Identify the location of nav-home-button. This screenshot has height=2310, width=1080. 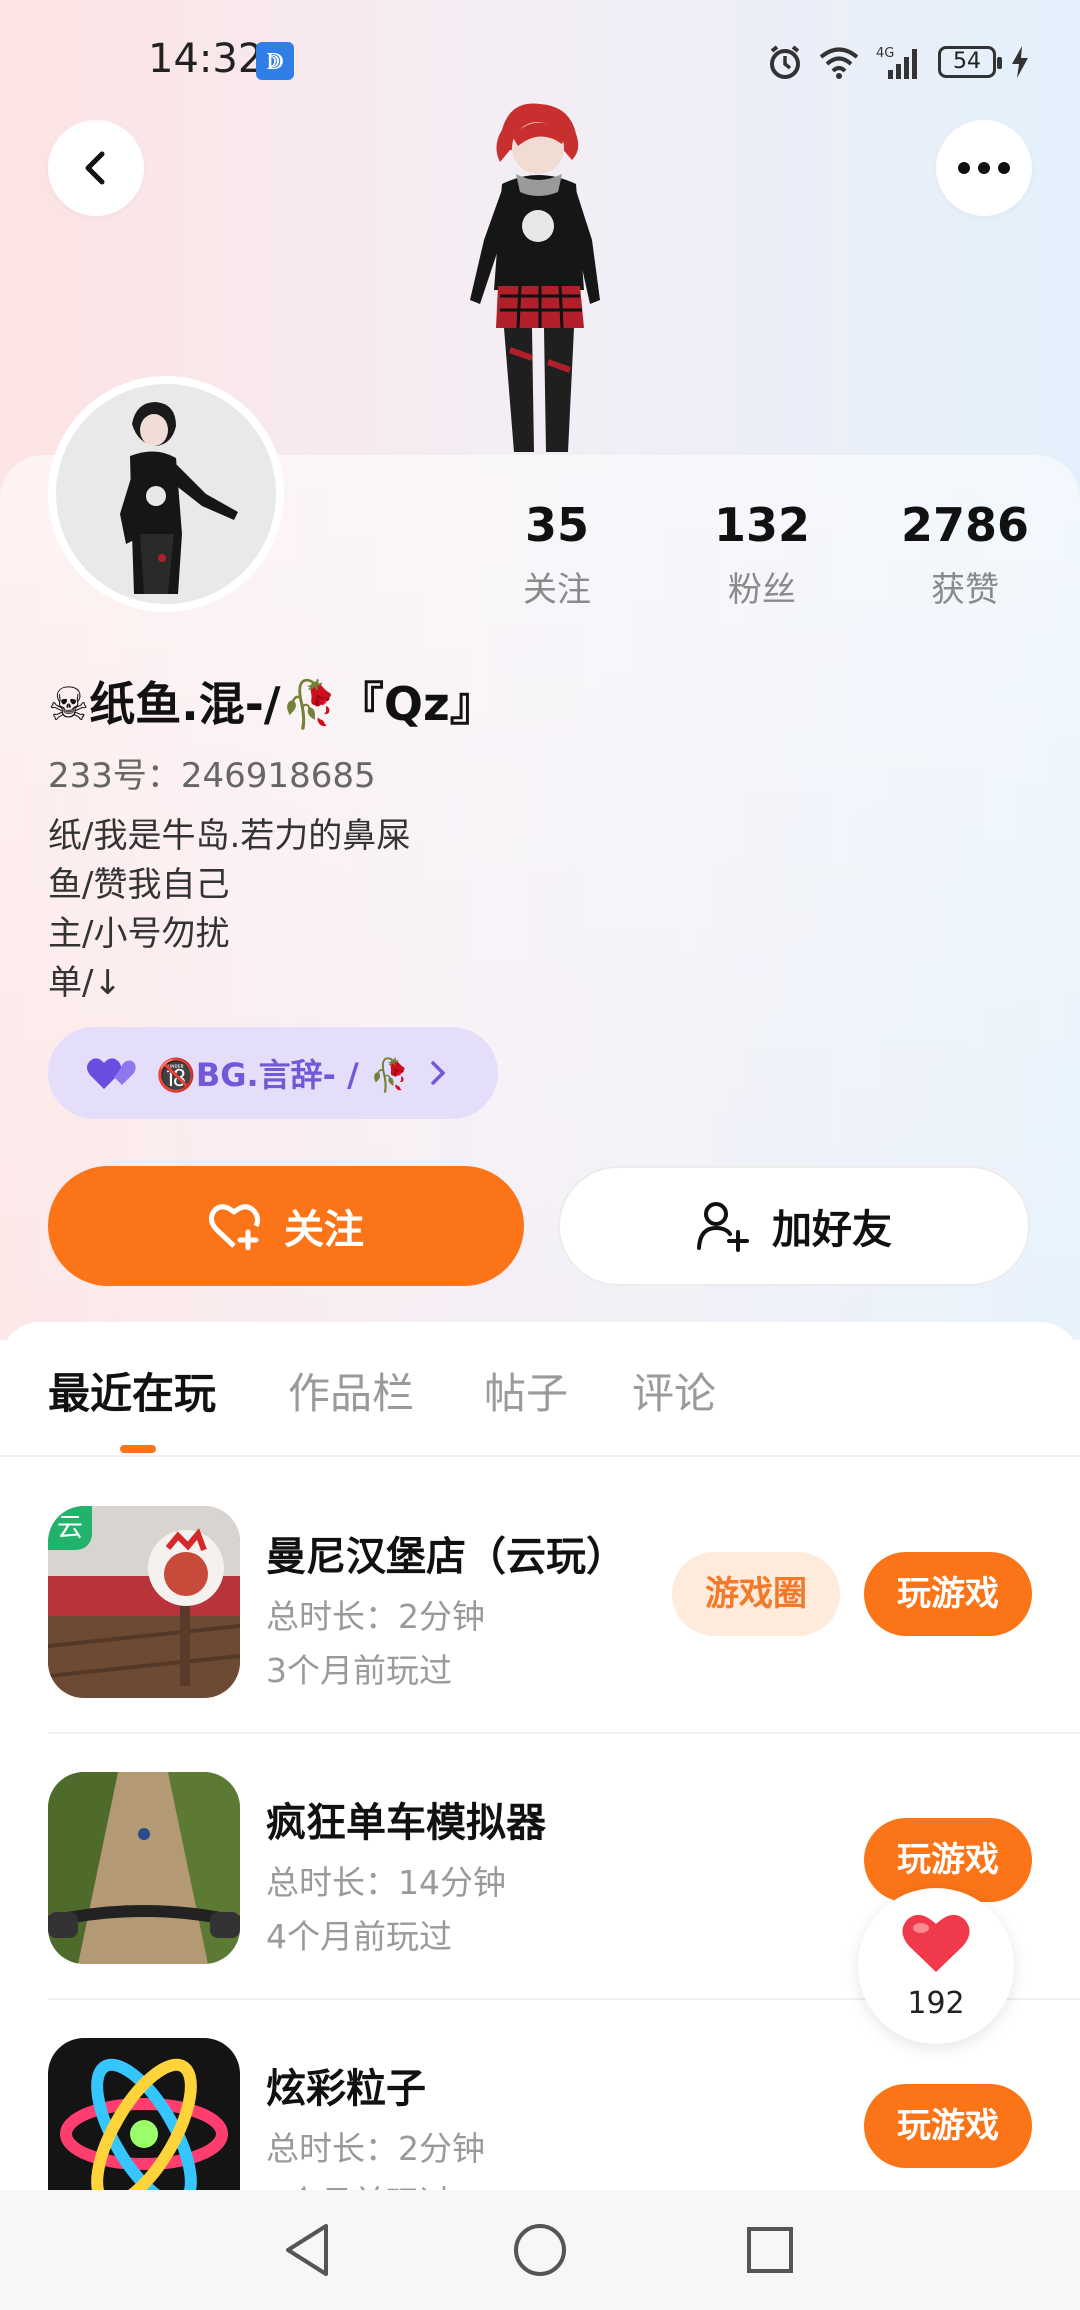
(540, 2250).